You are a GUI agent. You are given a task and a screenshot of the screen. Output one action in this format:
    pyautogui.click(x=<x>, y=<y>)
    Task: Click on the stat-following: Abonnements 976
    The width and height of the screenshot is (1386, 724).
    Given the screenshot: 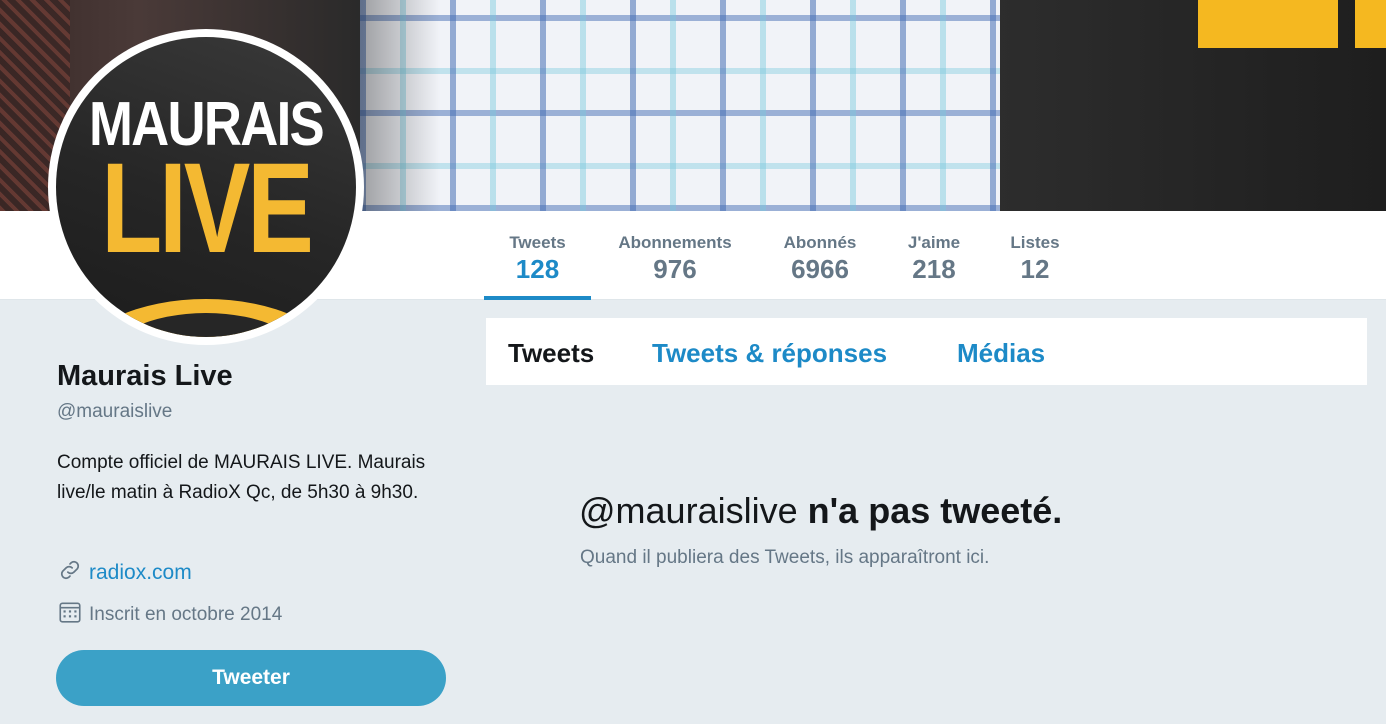 What is the action you would take?
    pyautogui.click(x=675, y=255)
    